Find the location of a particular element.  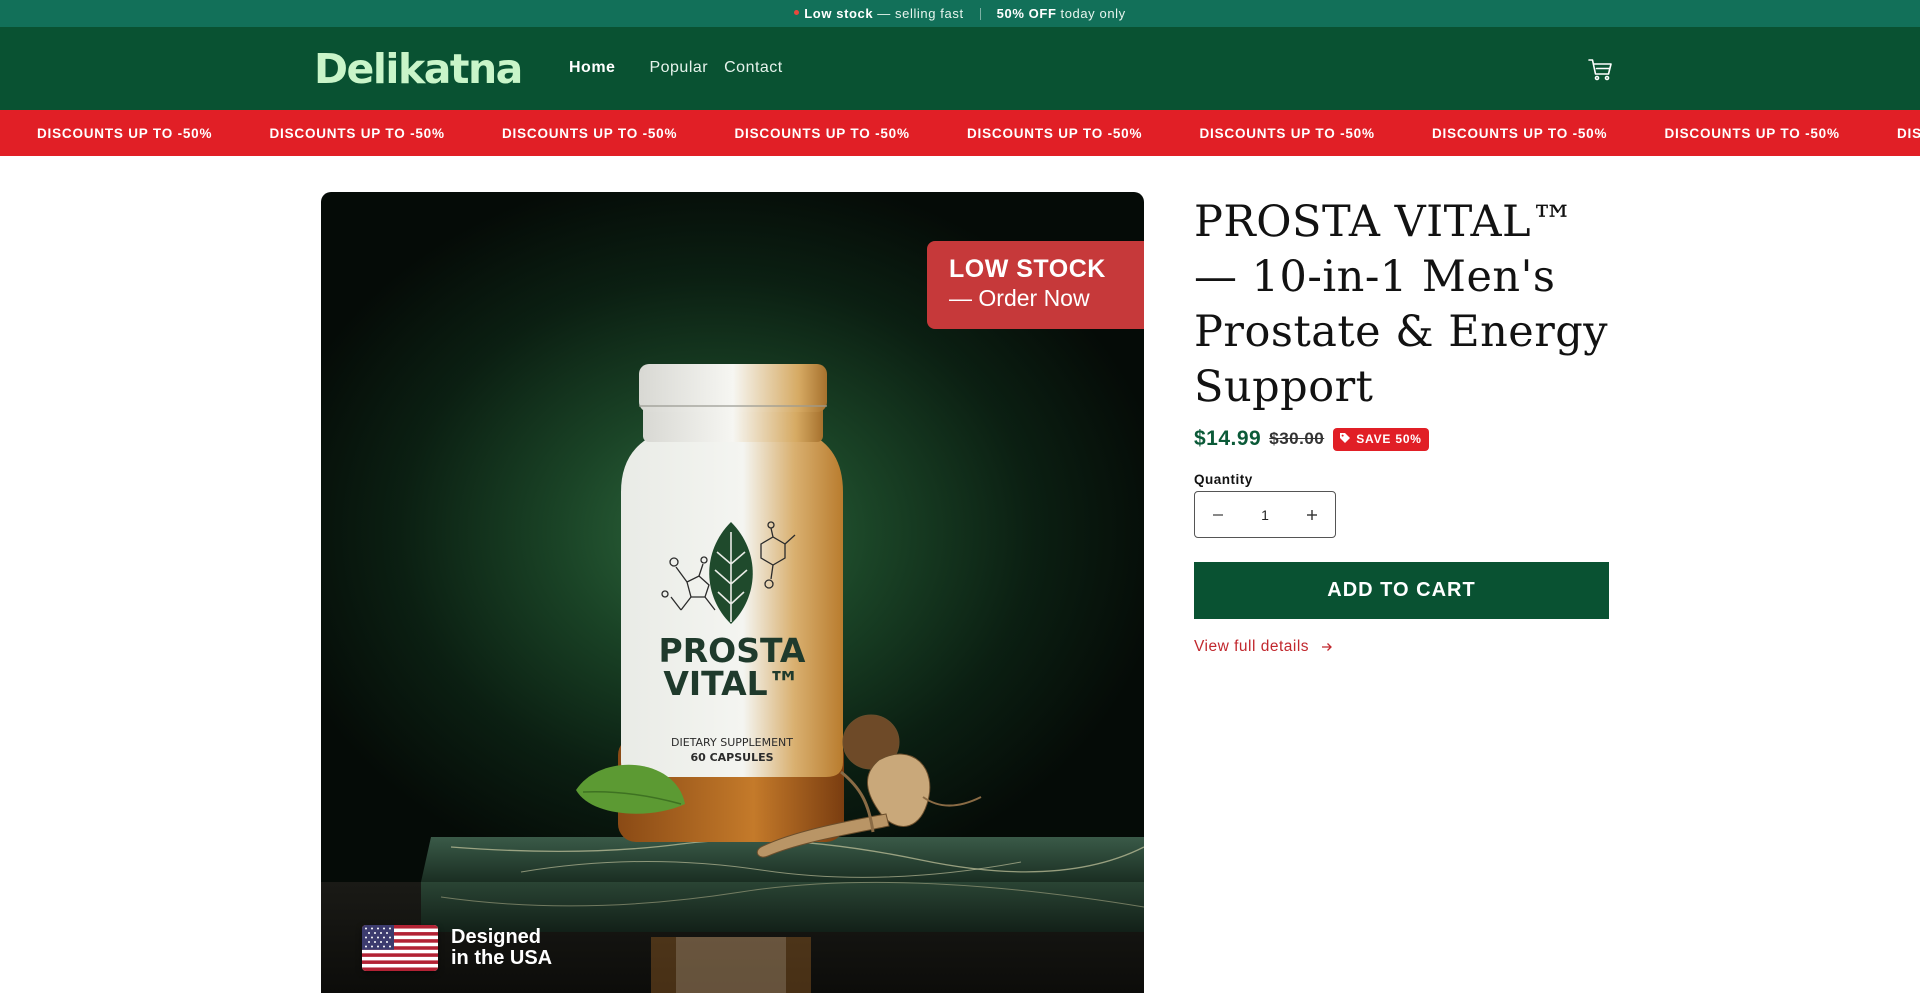

save-badge: SAVE 50% is located at coordinates (1381, 439).